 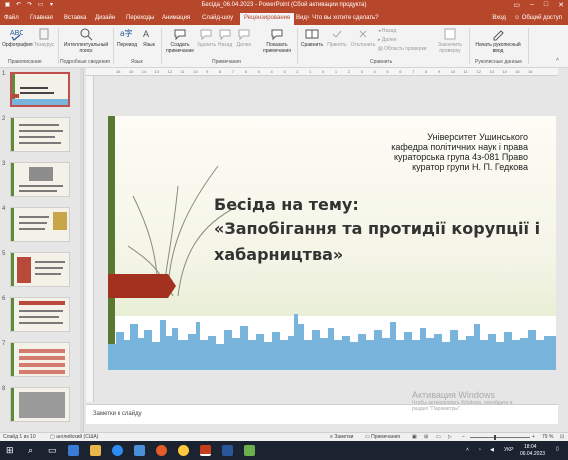 I want to click on search-icon: ⌕, so click(x=30, y=450).